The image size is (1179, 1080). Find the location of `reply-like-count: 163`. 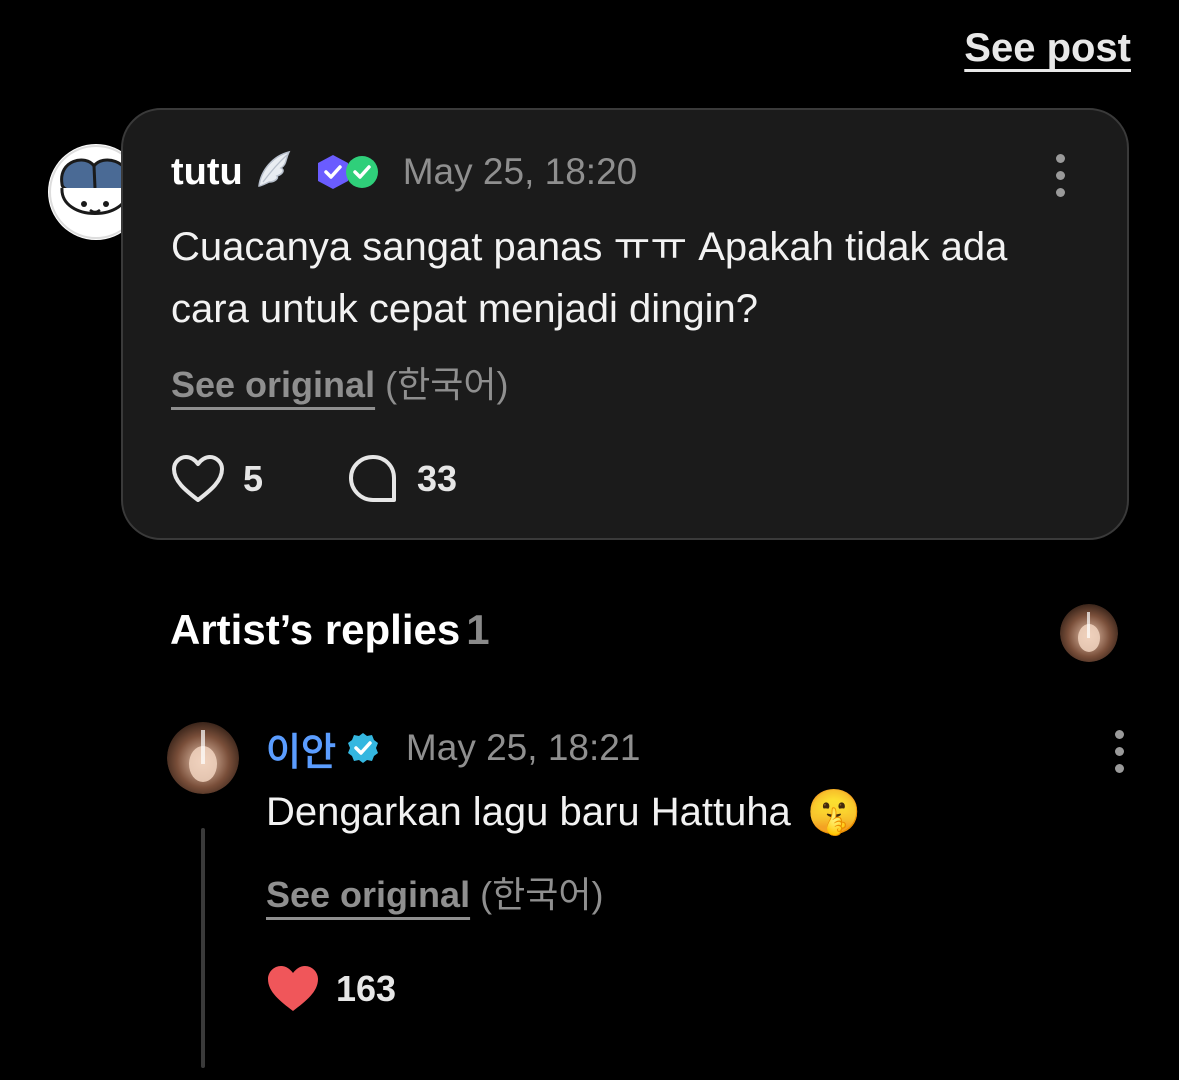

reply-like-count: 163 is located at coordinates (366, 988).